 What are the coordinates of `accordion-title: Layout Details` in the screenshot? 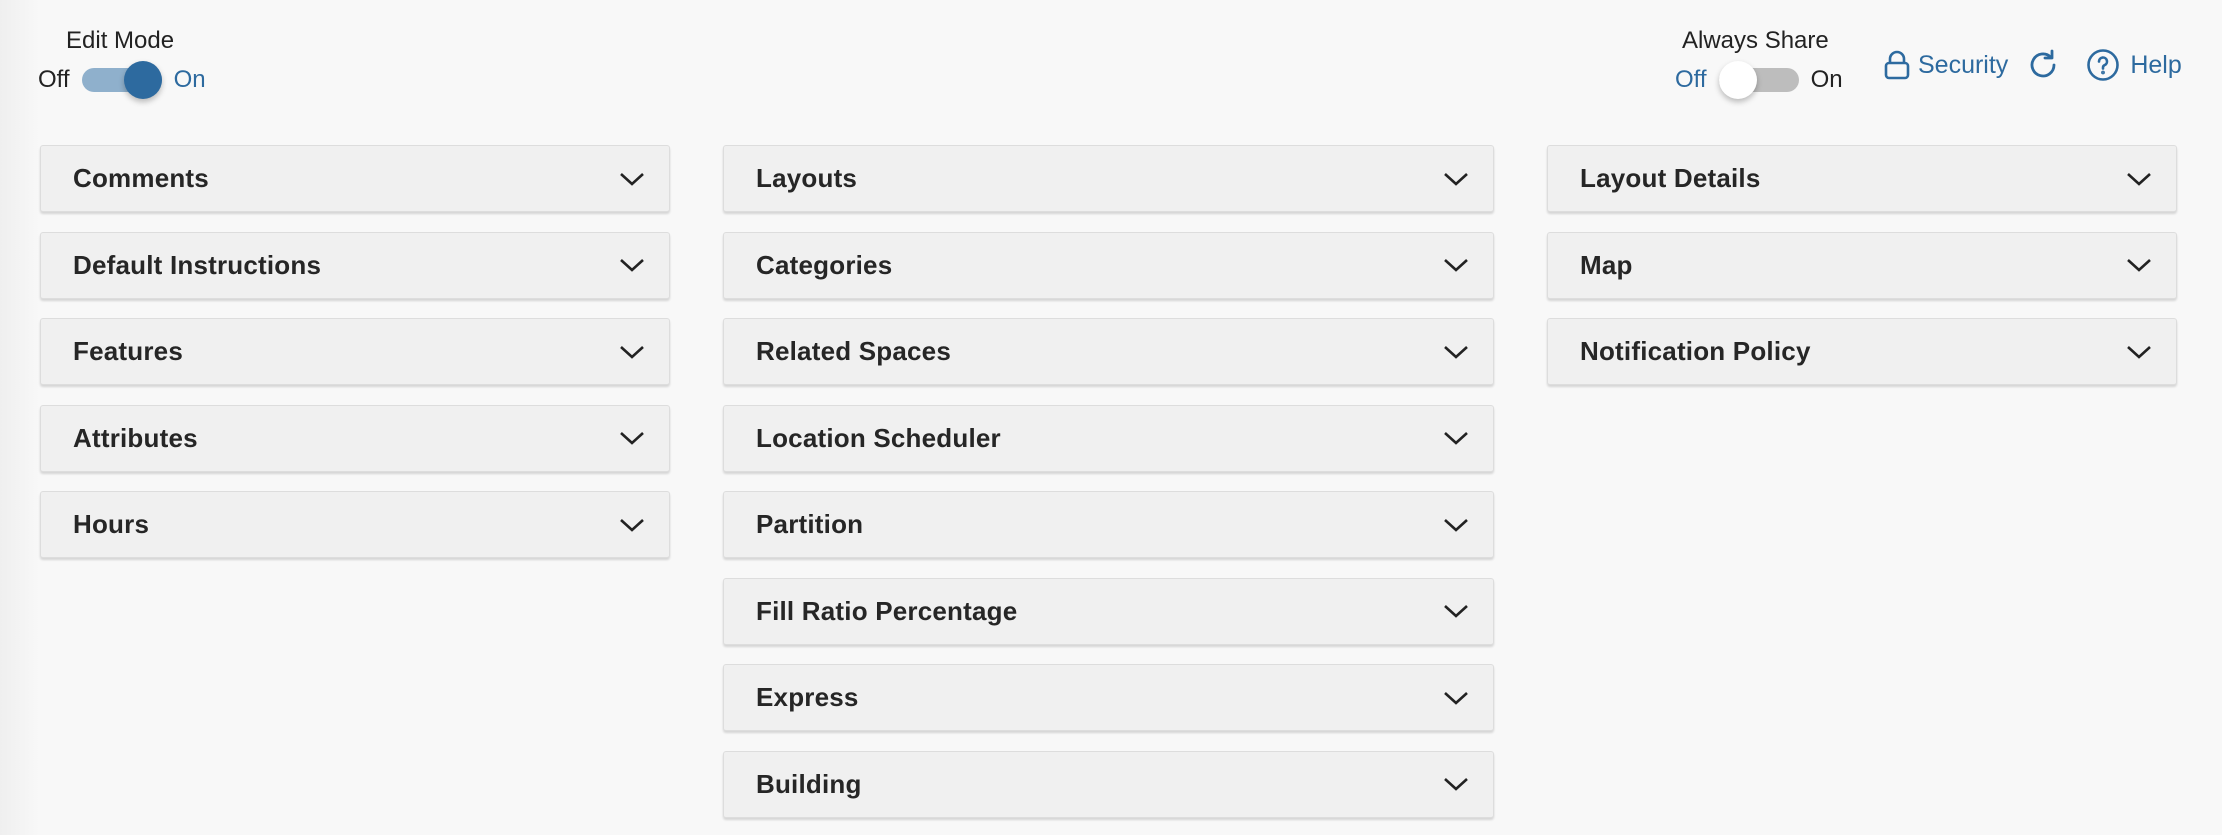 It's located at (1670, 178).